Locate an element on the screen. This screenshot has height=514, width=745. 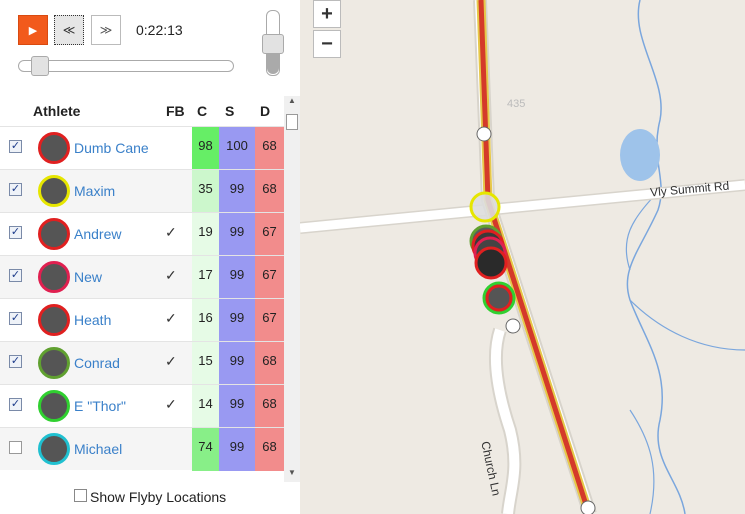
speed-slider-fill is located at coordinates (273, 63).